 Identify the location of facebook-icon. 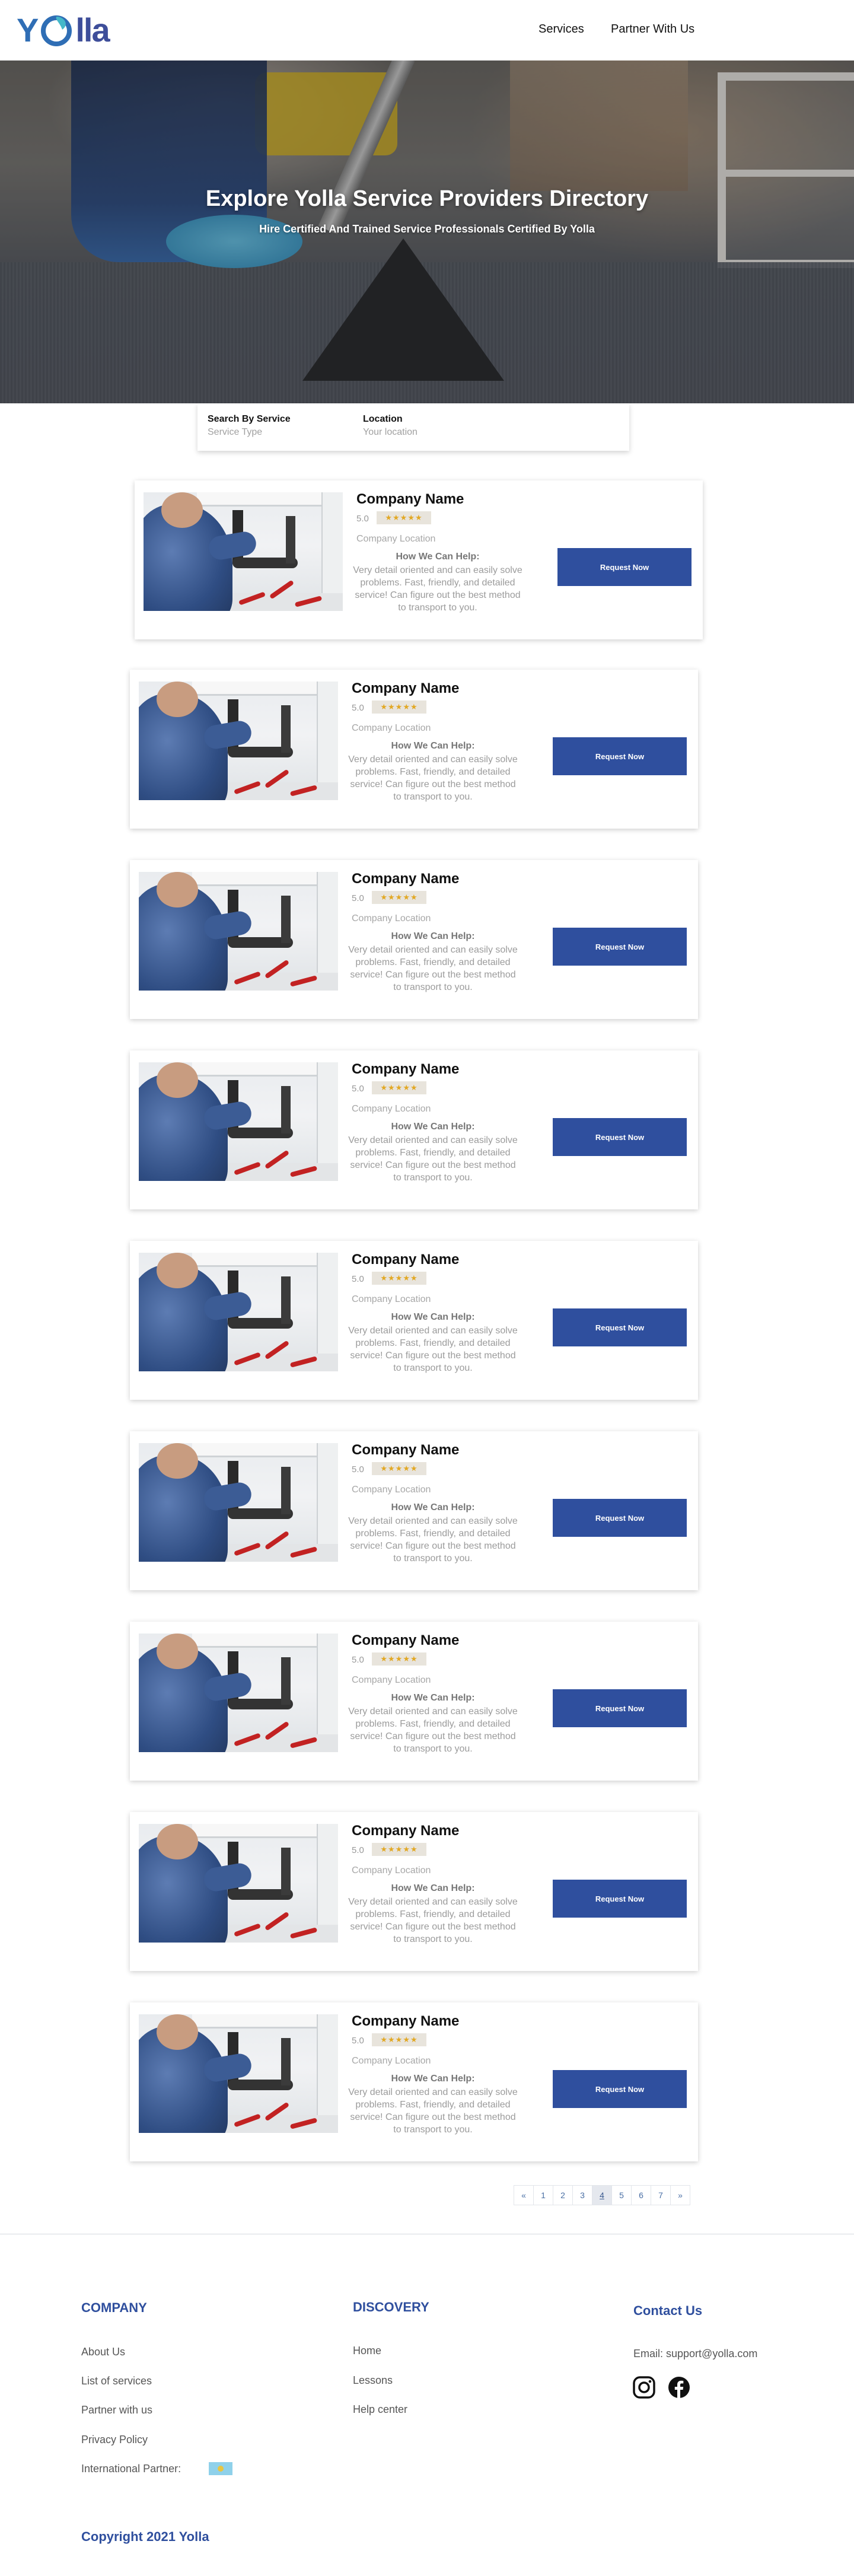
(679, 2387).